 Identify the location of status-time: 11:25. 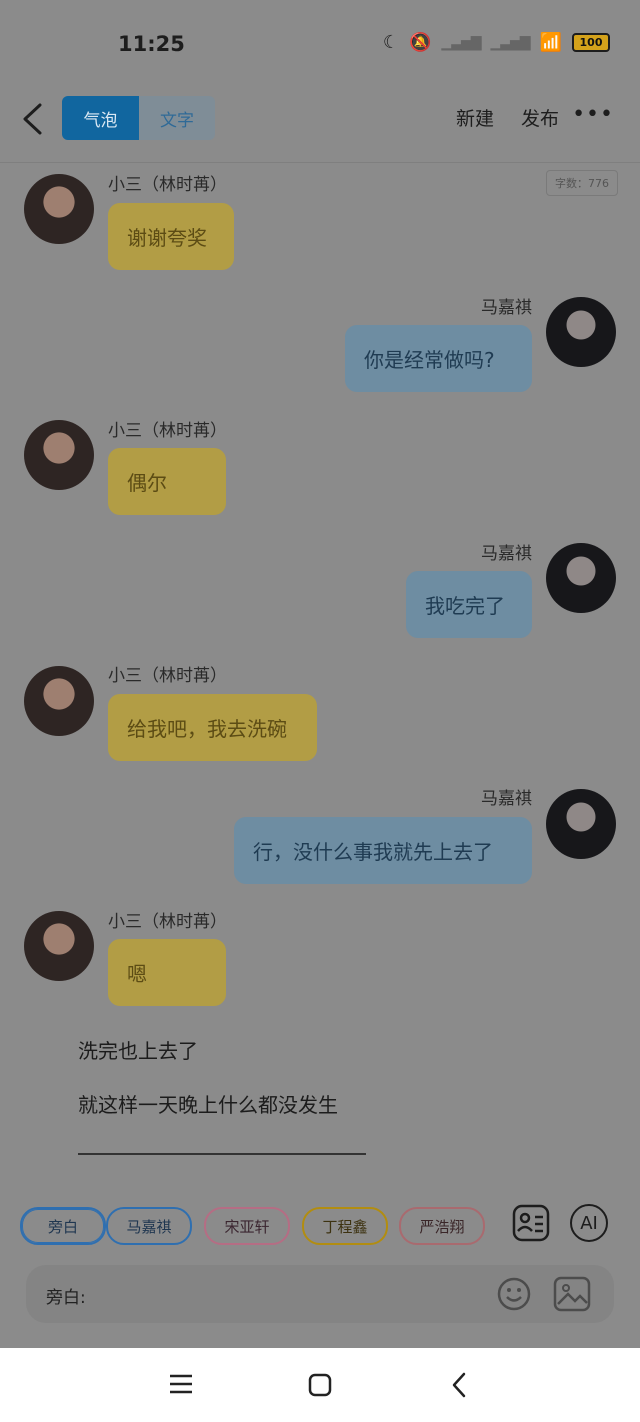
(151, 44).